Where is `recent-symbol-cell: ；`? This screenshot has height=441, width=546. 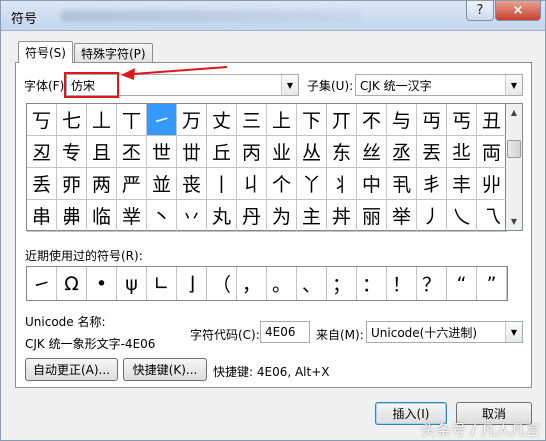
recent-symbol-cell: ； is located at coordinates (342, 283).